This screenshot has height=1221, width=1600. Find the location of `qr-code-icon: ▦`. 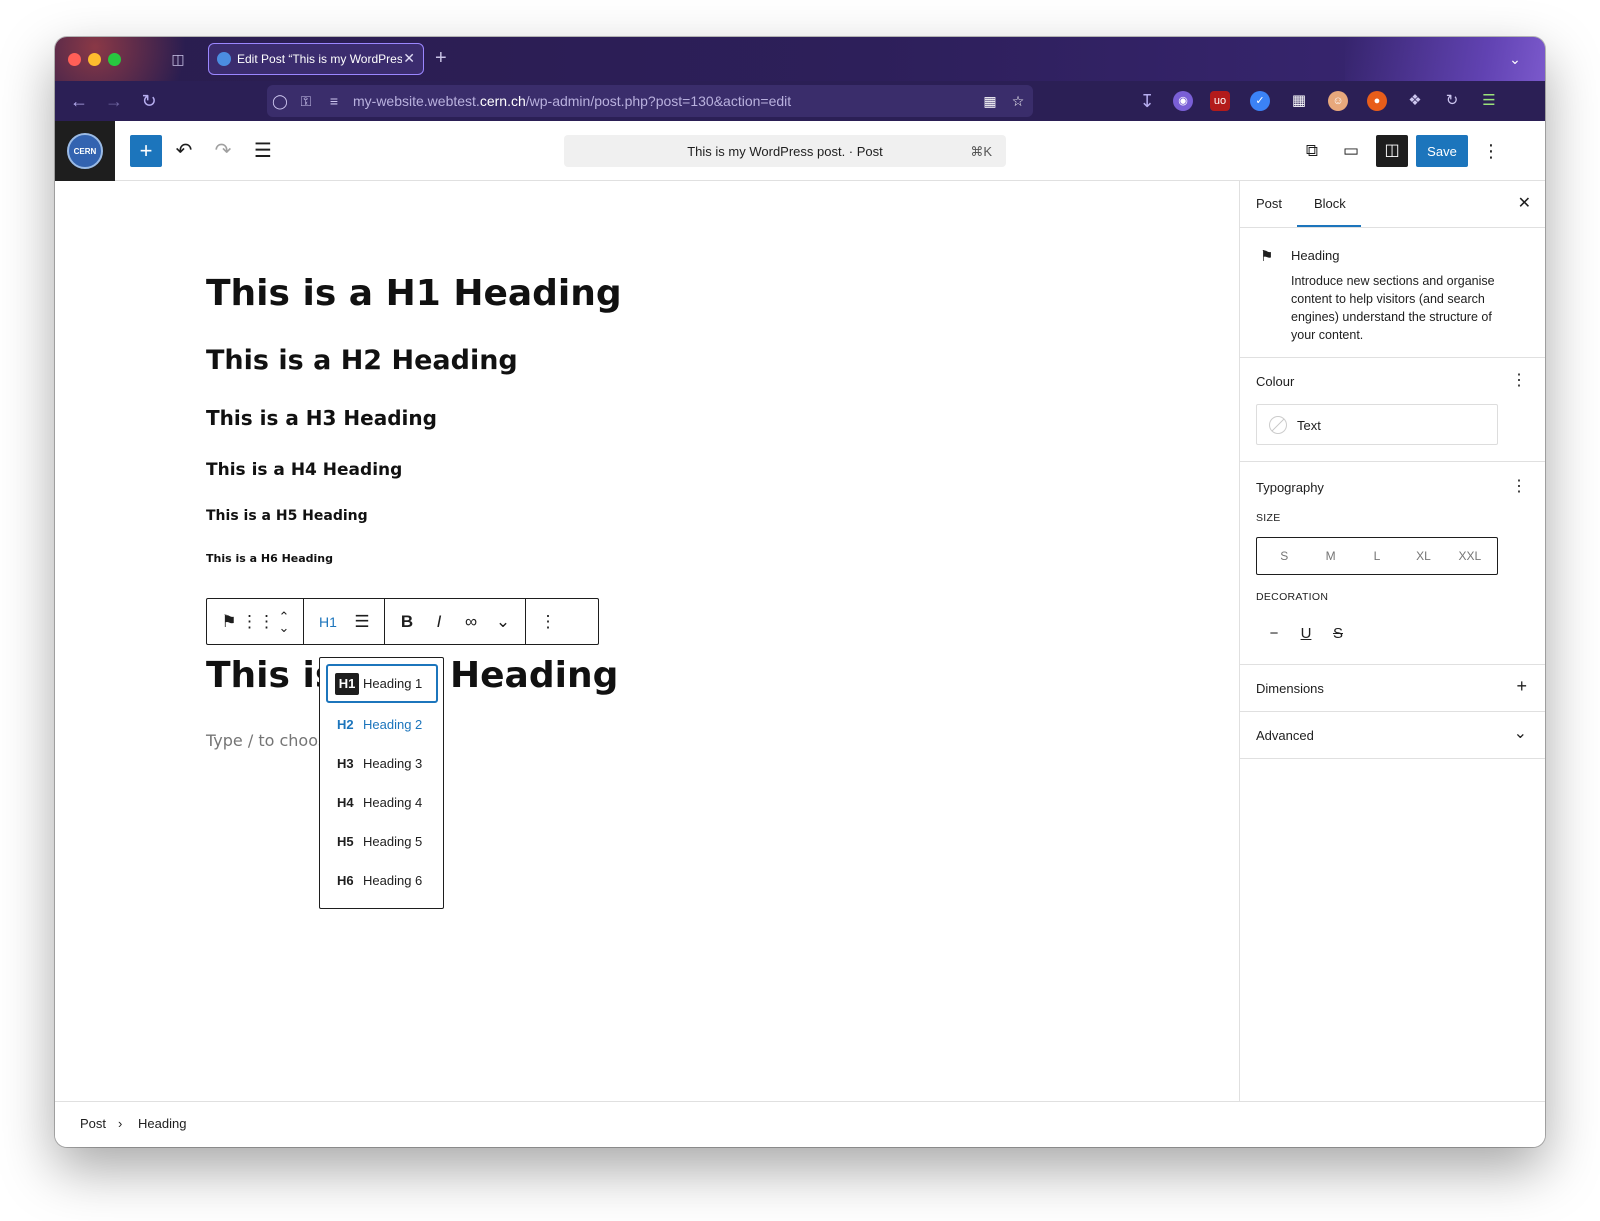

qr-code-icon: ▦ is located at coordinates (990, 101).